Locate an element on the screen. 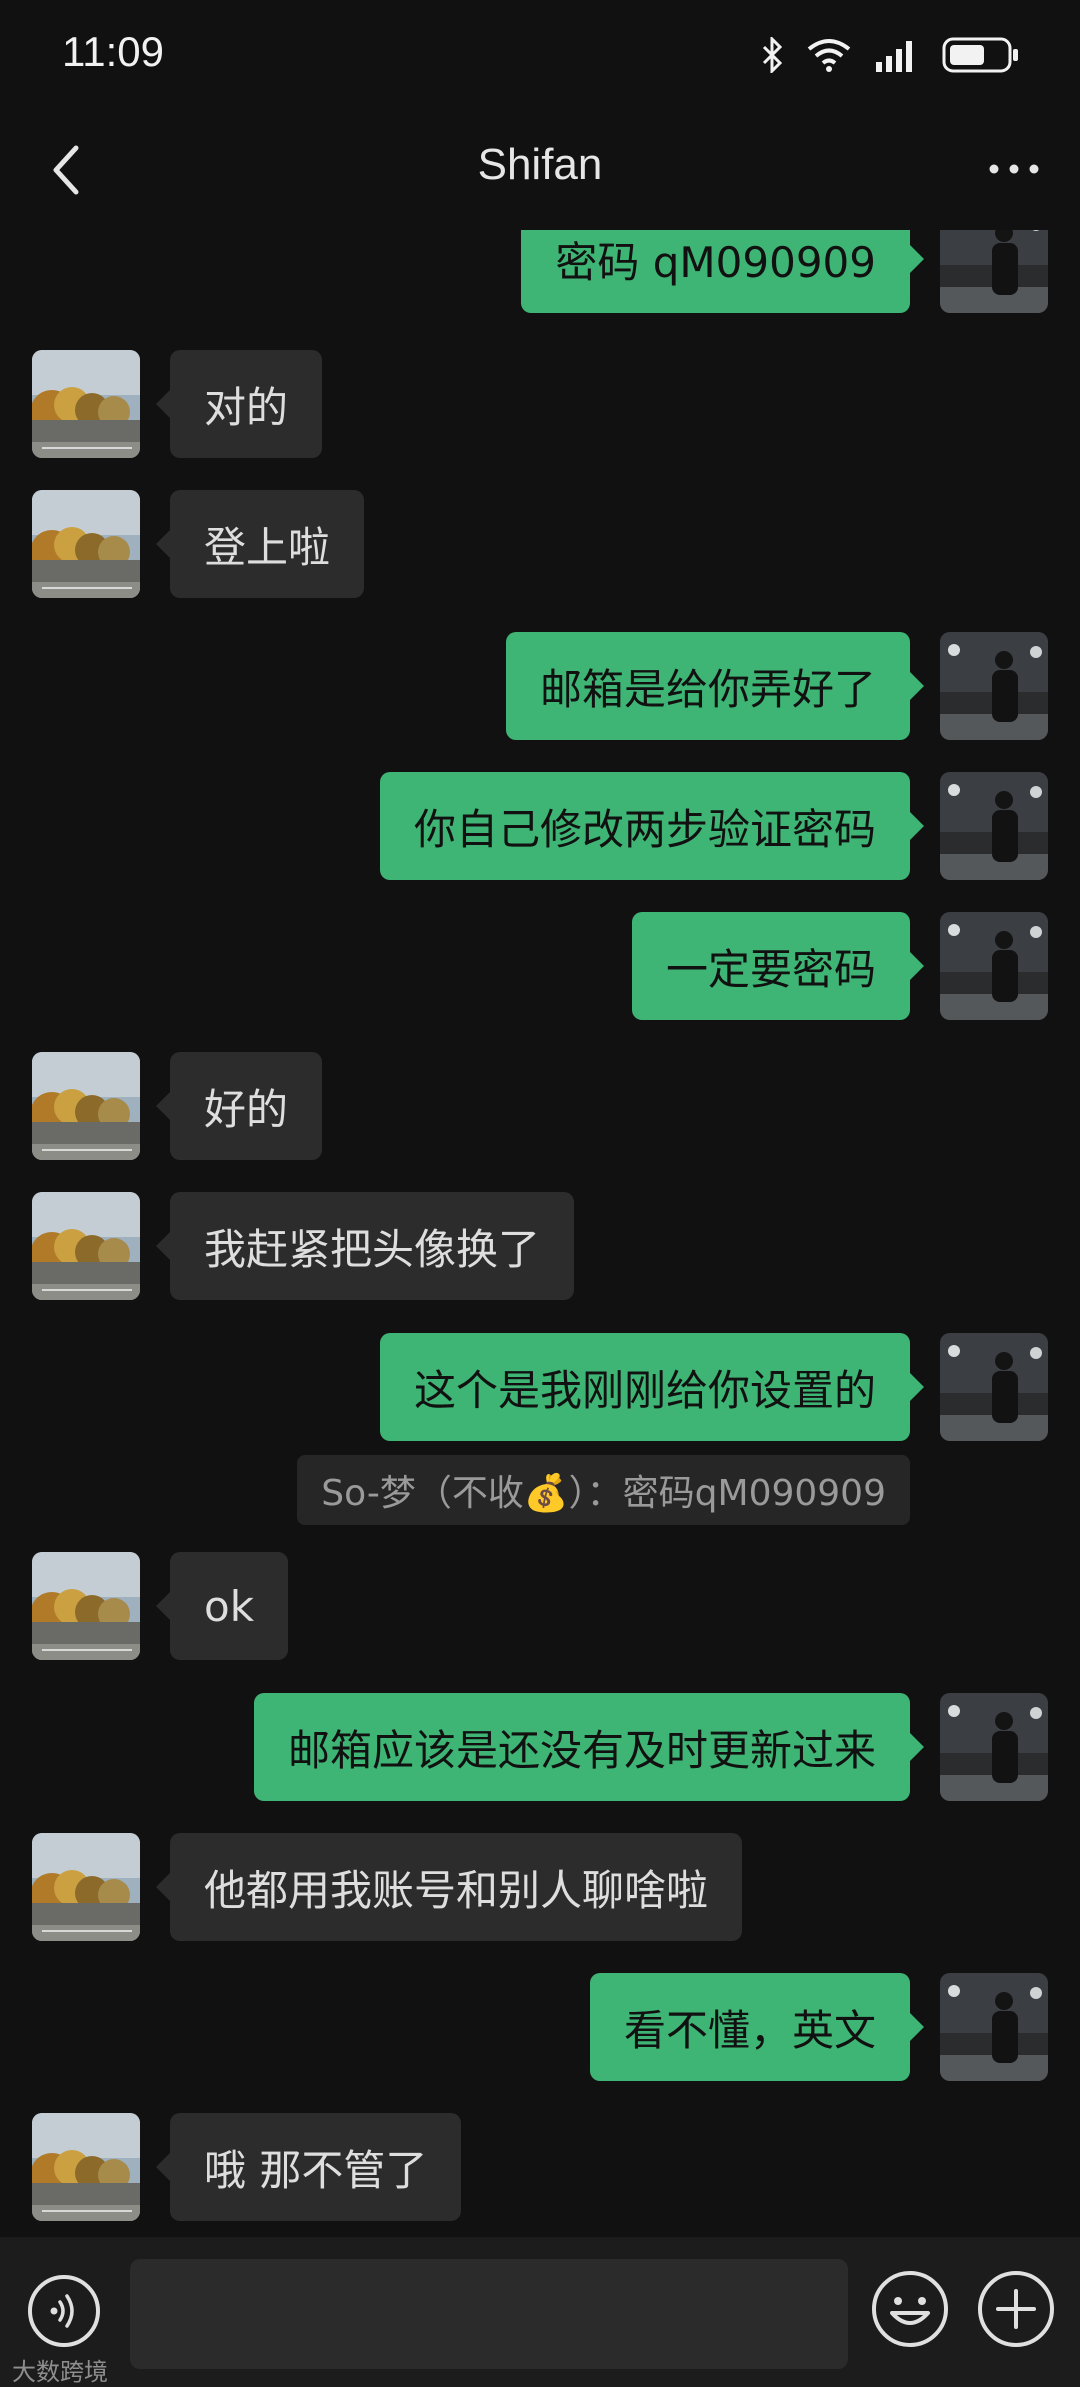  message-bubble: 好的 is located at coordinates (239, 1106).